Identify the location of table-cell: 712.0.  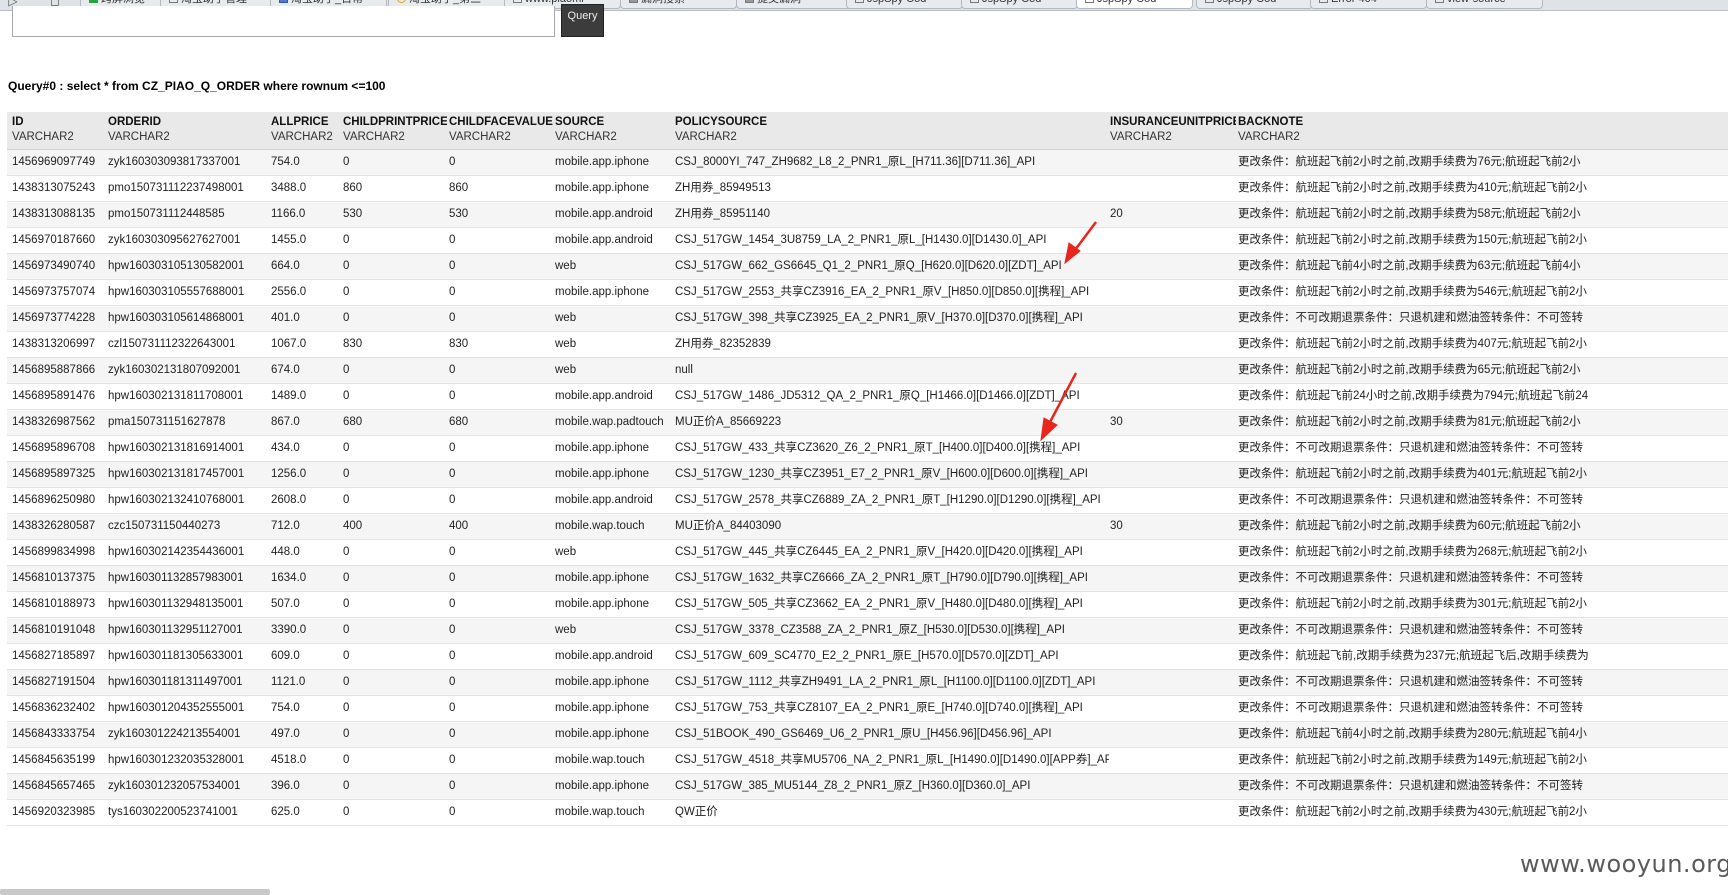
(285, 526).